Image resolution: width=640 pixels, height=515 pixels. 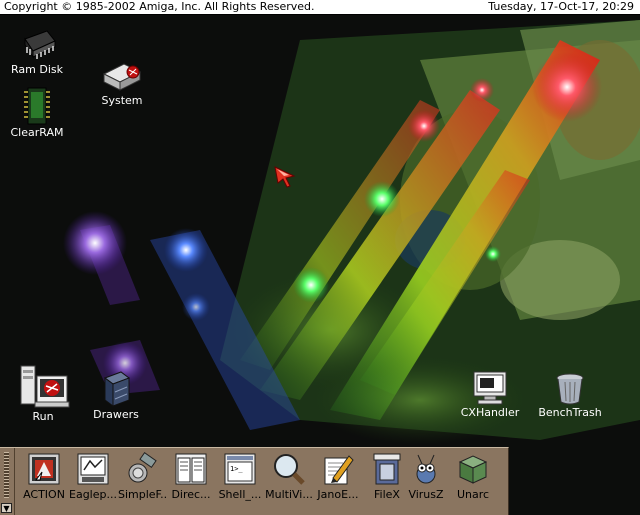 I want to click on dock-item-virusz: VirusZ, so click(x=426, y=476).